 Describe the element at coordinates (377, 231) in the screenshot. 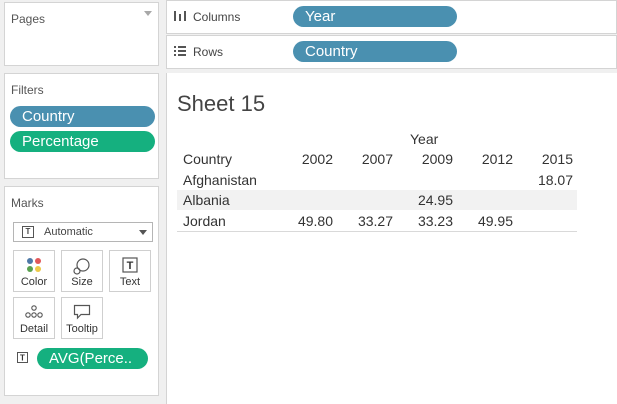

I see `table-bottom-divider` at that location.